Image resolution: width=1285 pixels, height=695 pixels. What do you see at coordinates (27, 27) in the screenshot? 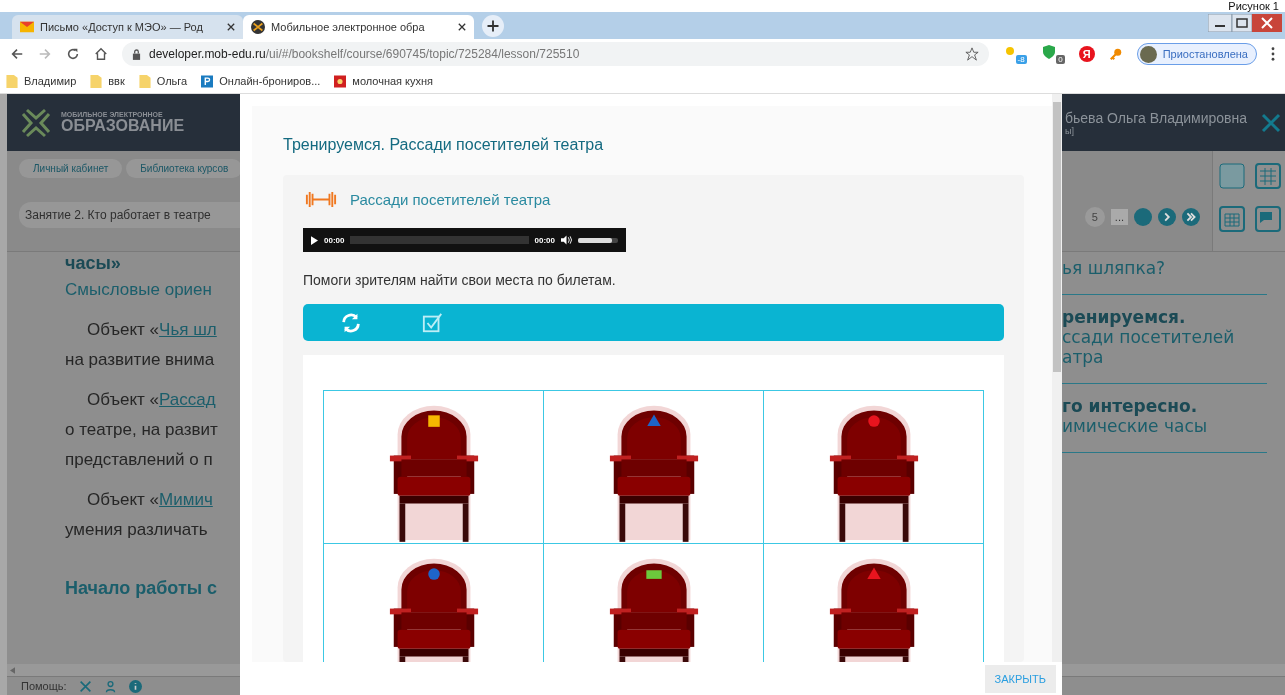
I see `envelope-icon` at bounding box center [27, 27].